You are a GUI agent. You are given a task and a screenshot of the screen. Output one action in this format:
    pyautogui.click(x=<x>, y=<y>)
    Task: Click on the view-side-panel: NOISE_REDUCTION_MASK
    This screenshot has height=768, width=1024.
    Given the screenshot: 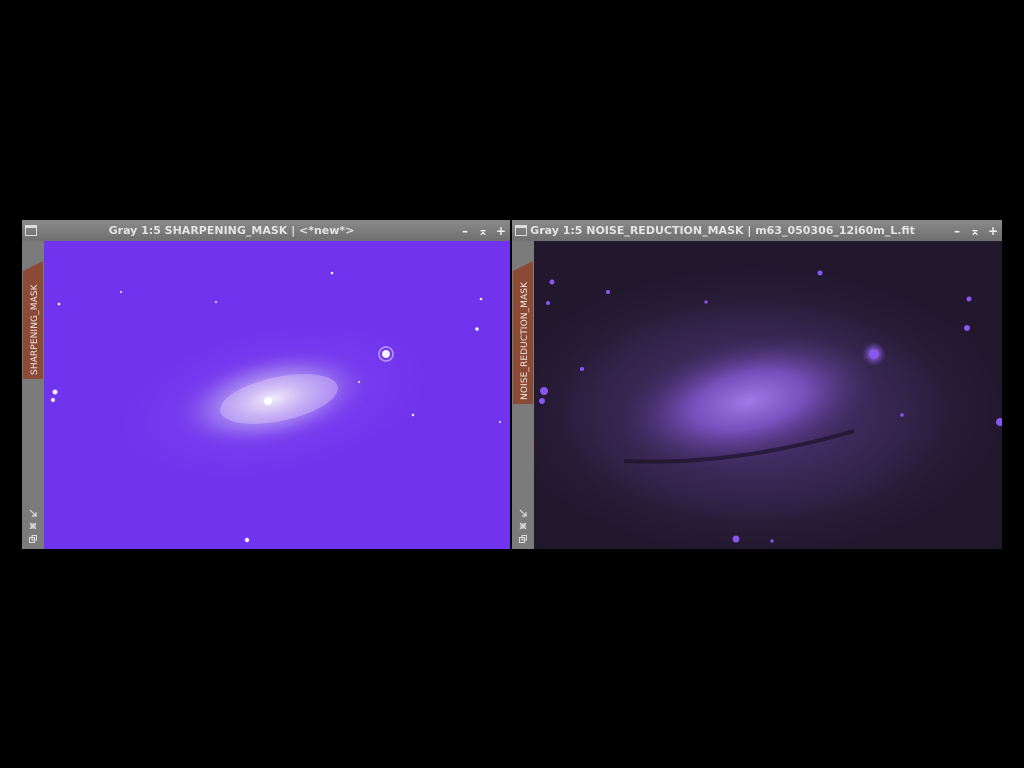 What is the action you would take?
    pyautogui.click(x=523, y=395)
    